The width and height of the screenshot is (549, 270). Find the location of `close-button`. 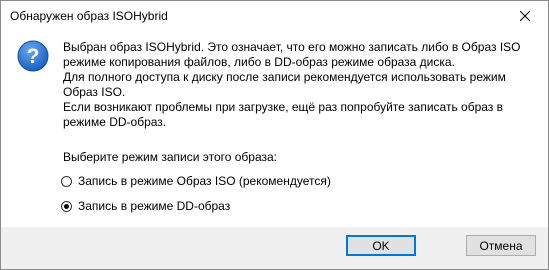

close-button is located at coordinates (525, 16).